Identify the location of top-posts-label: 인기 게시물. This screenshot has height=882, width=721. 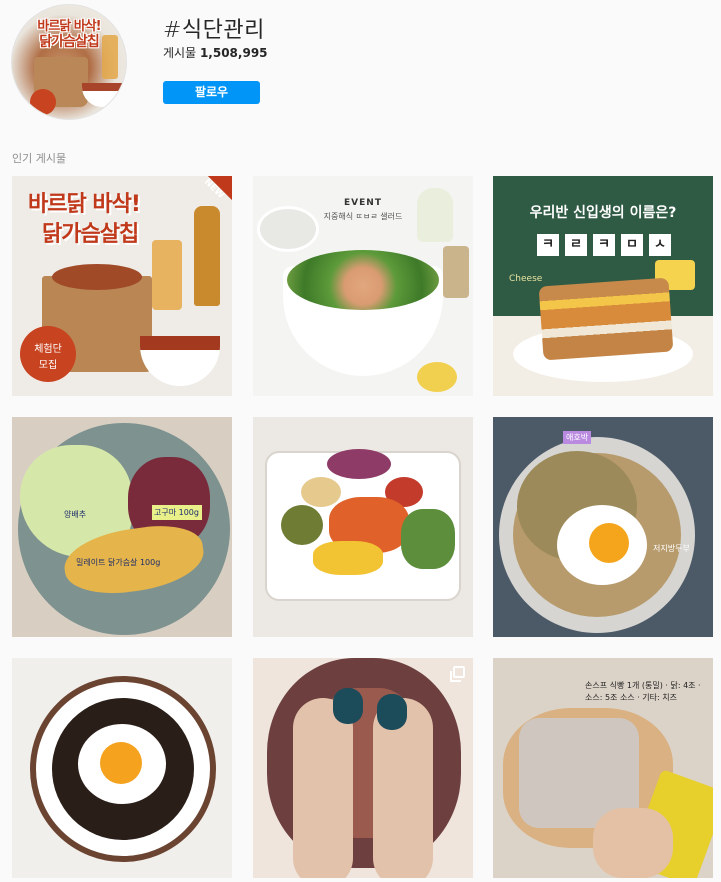
(39, 158).